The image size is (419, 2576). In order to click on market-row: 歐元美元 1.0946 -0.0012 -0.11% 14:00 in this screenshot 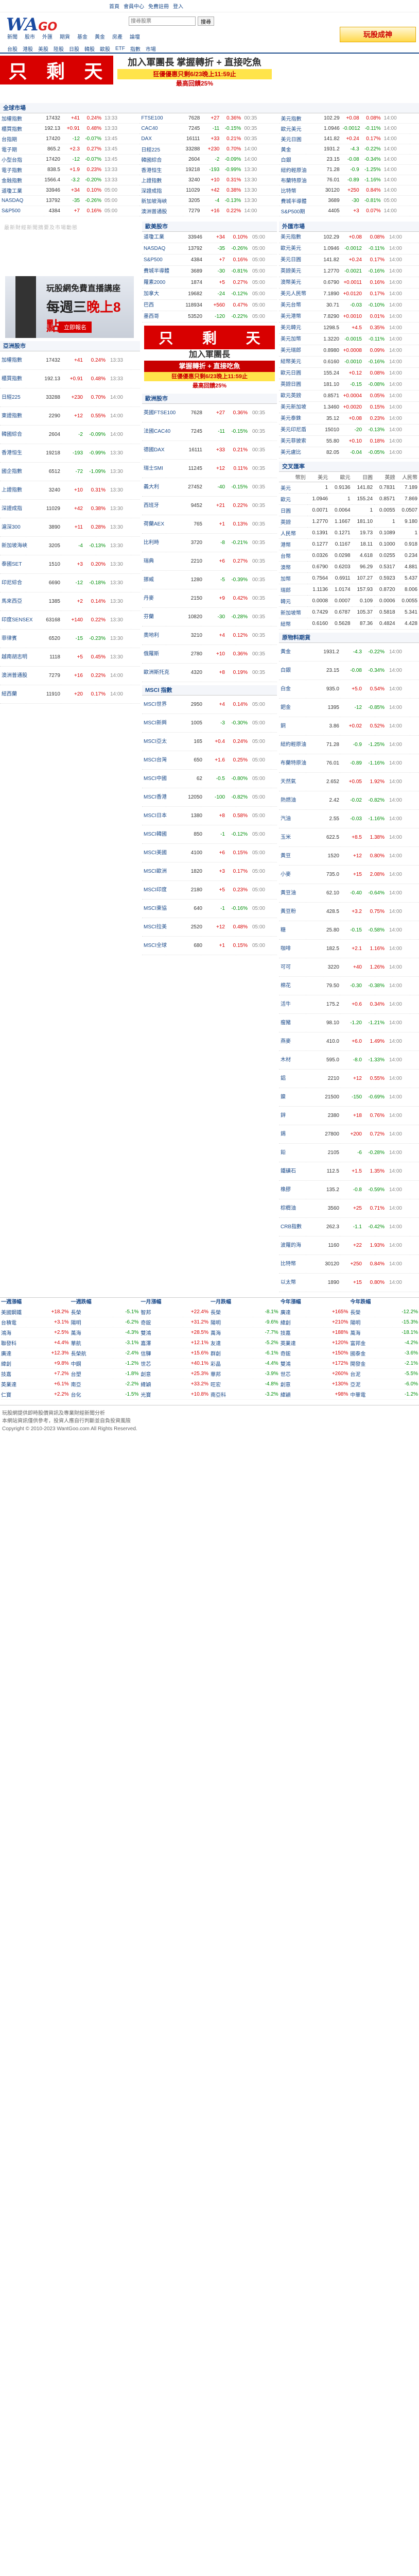, I will do `click(349, 129)`.